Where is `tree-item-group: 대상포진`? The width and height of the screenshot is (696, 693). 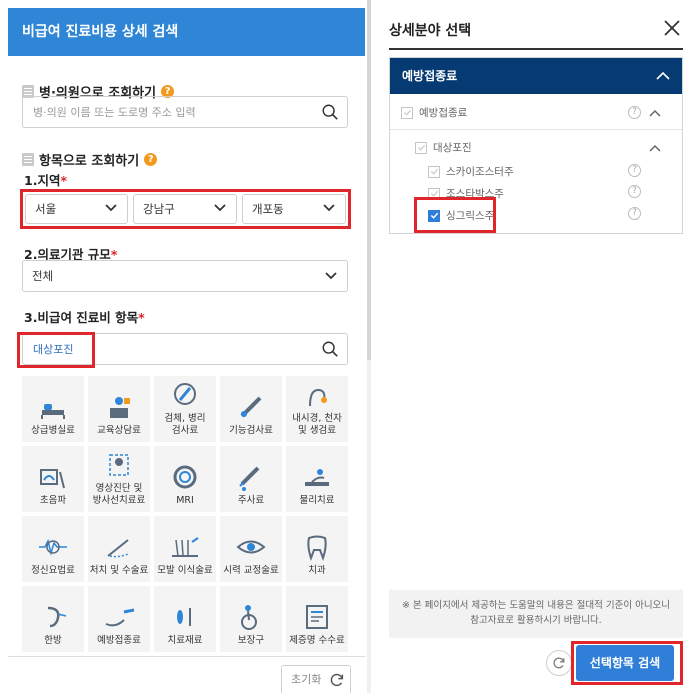 tree-item-group: 대상포진 is located at coordinates (443, 147).